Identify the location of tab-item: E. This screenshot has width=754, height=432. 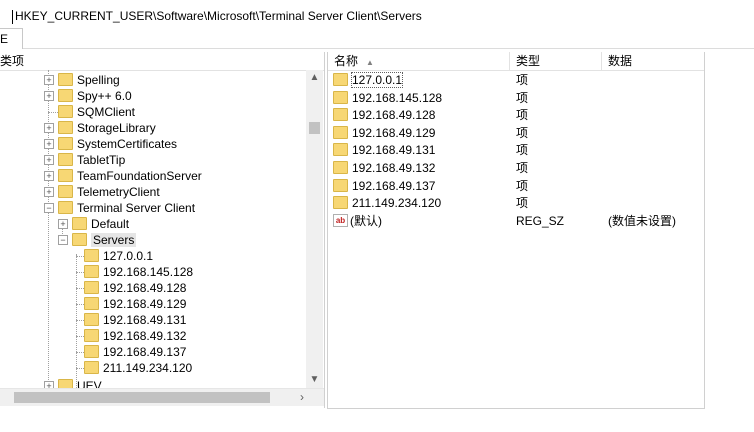
(11, 38).